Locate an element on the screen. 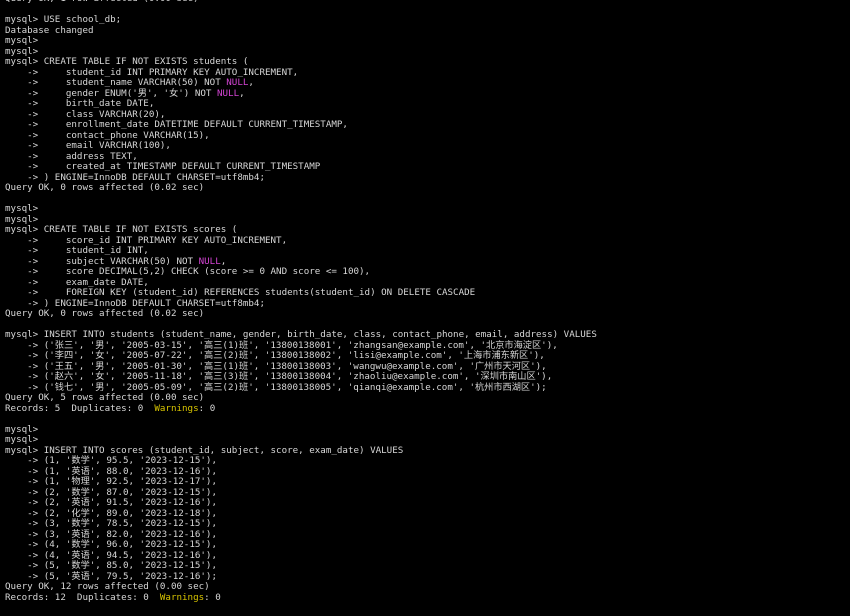 This screenshot has height=616, width=850. terminal-text: -> (4, '数学', 96.0, '2023-12-15'), is located at coordinates (111, 544).